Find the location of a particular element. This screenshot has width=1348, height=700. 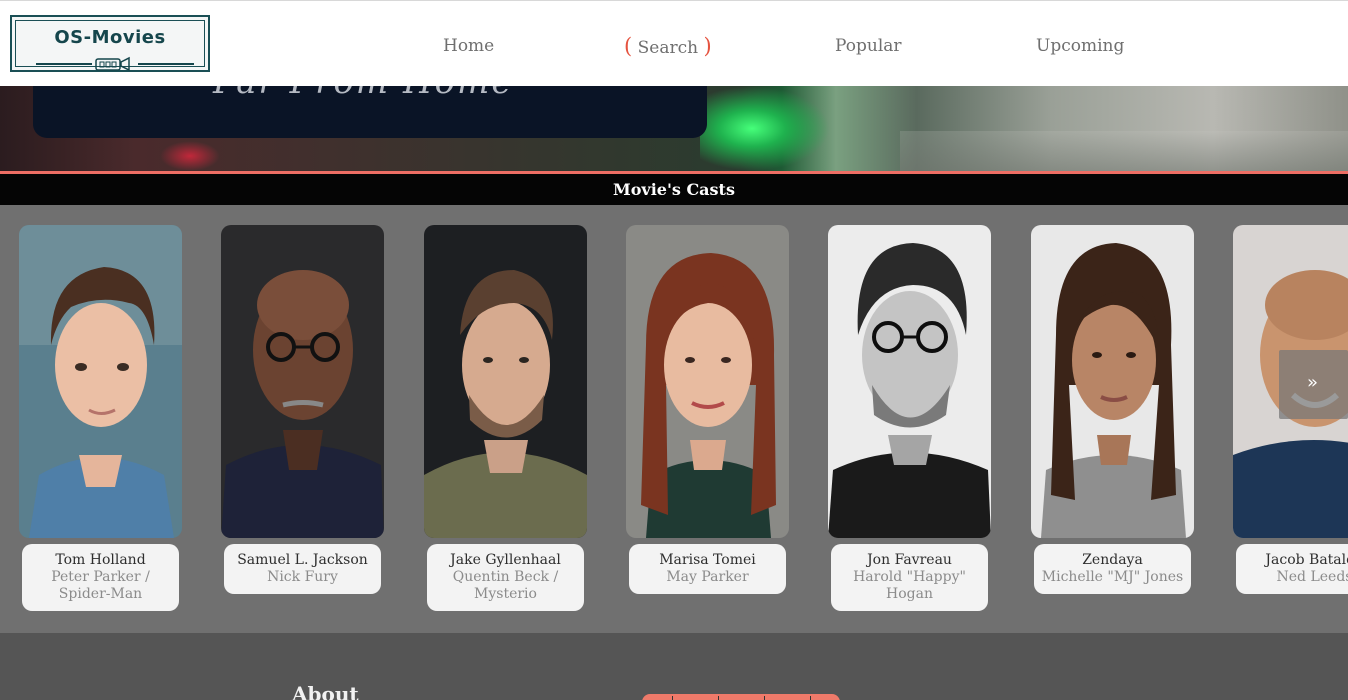

character-name: Nick Fury is located at coordinates (302, 577).